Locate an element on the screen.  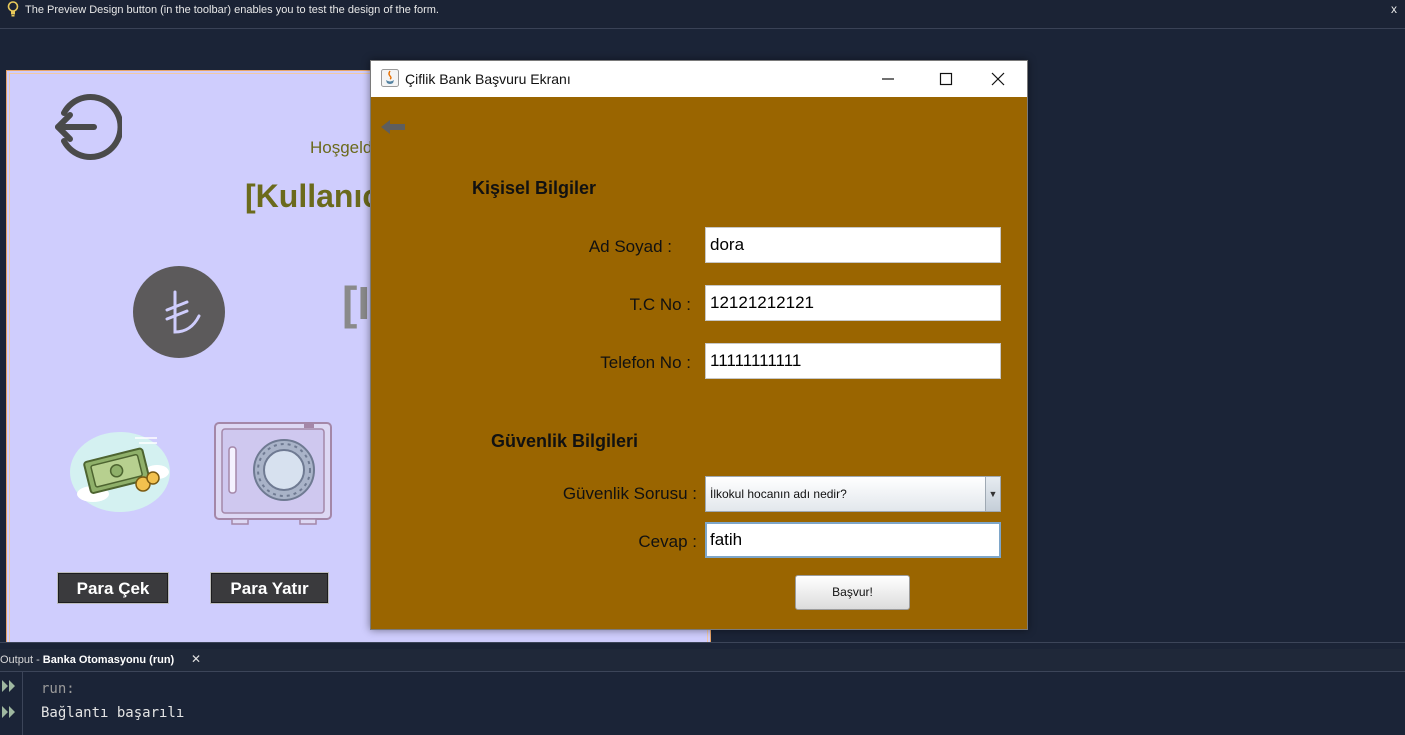
username-label: [Kullanıc is located at coordinates (313, 196).